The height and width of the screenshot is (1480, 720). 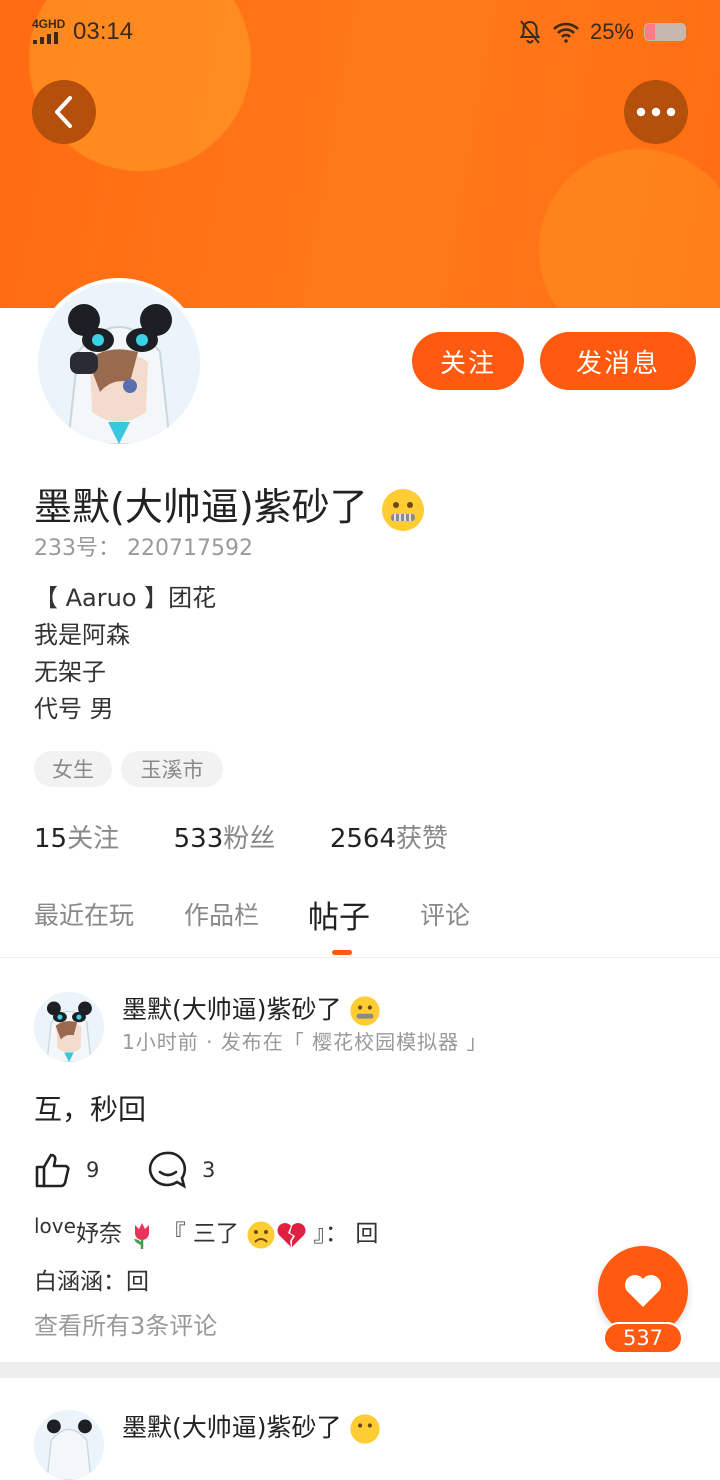 What do you see at coordinates (209, 1170) in the screenshot?
I see `comment-count: 3` at bounding box center [209, 1170].